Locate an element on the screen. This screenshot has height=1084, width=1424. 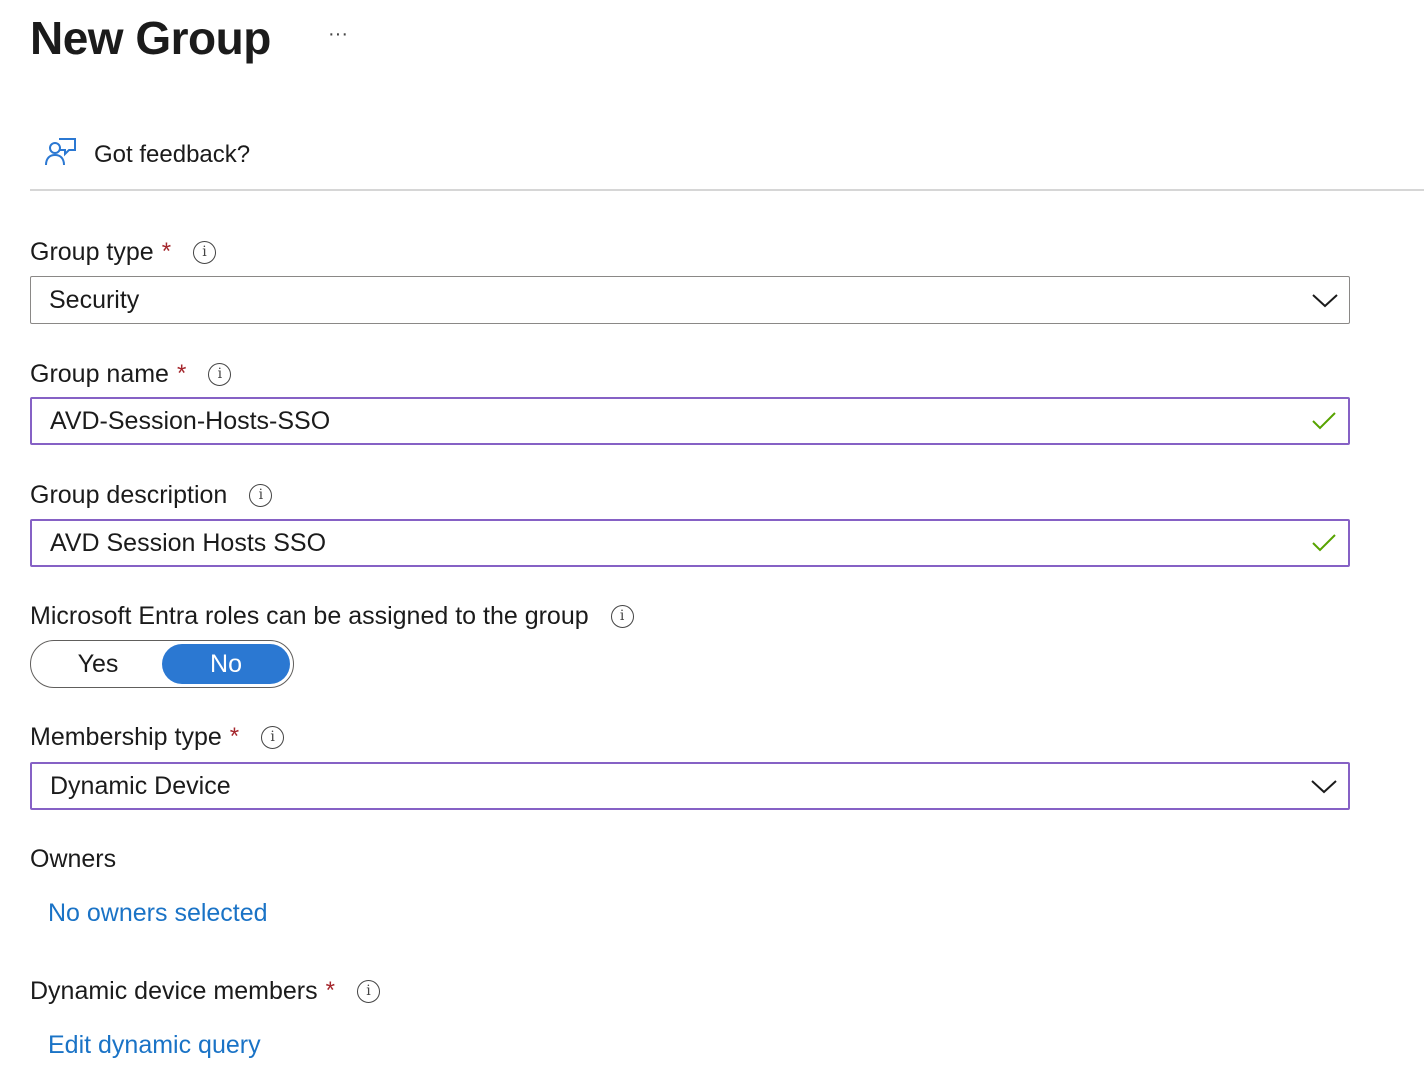
dynamic-device-members-label-text: Dynamic device members is located at coordinates (174, 990).